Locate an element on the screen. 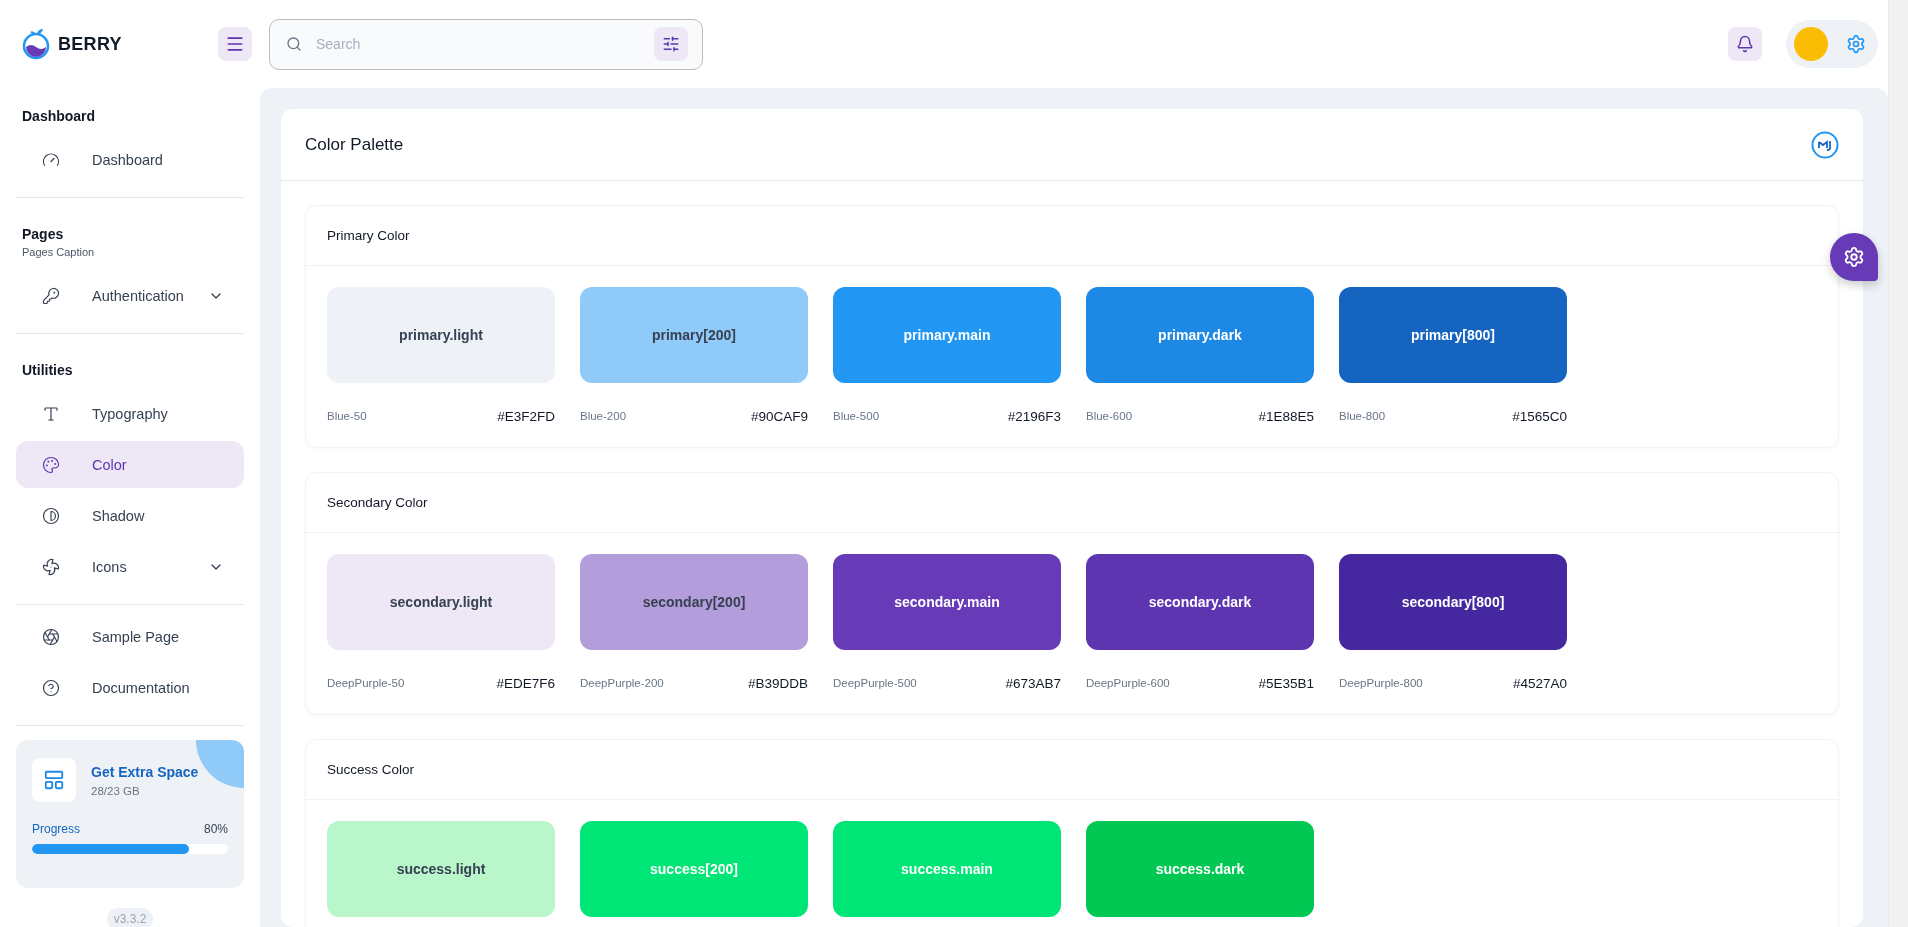  hex-code: #4527A0 is located at coordinates (1539, 683).